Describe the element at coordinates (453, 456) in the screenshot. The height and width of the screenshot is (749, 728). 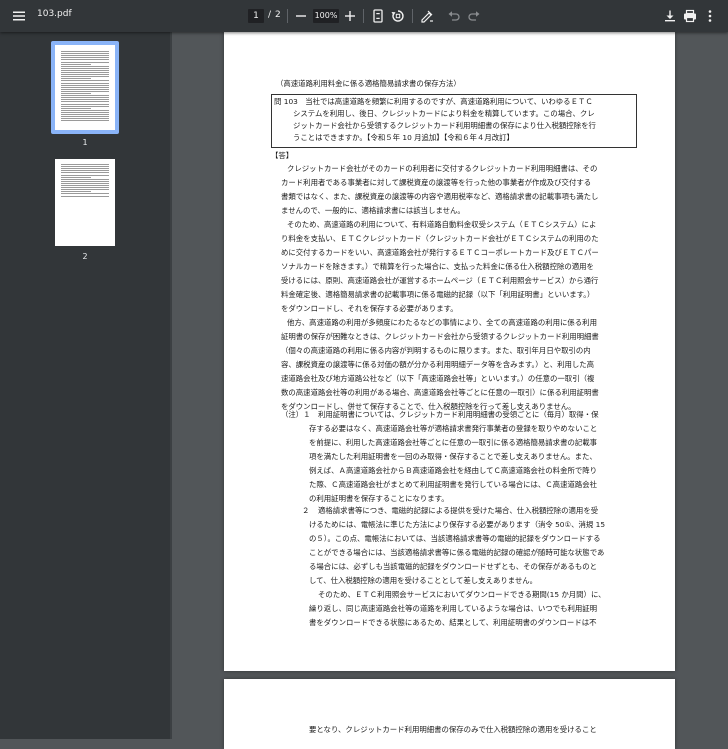
I see `note-1-text-line: 項を満たした利用証明書を一回のみ取得・保存することで差し支えありません。また、` at that location.